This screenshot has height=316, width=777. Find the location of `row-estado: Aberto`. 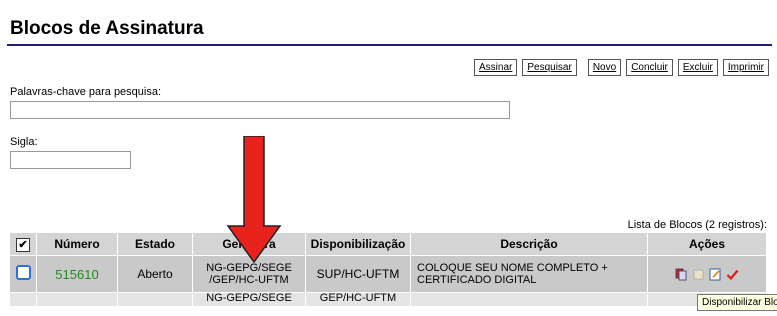

row-estado: Aberto is located at coordinates (155, 274).